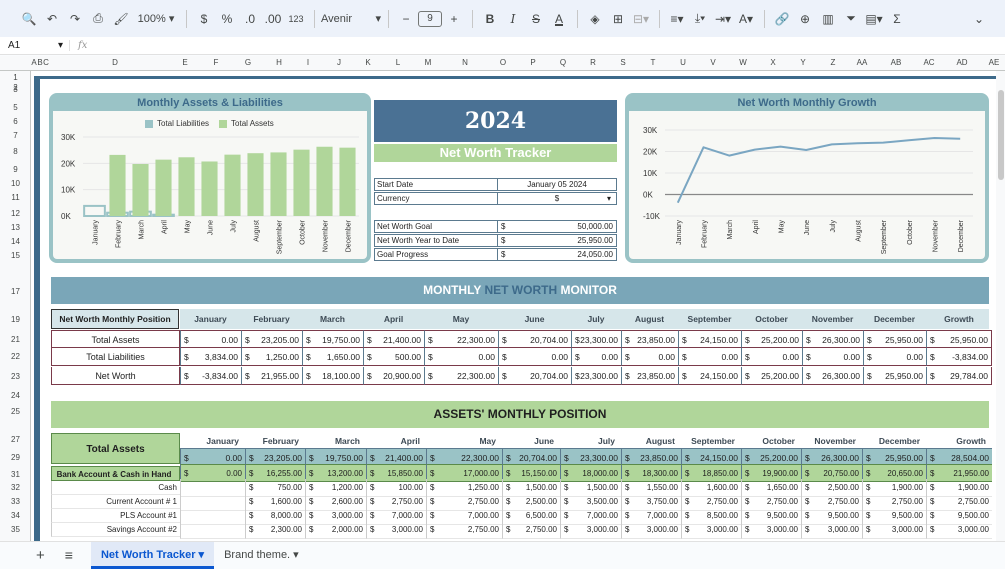 The height and width of the screenshot is (569, 1005). What do you see at coordinates (351, 19) in the screenshot?
I see `font-select: Avenir ▾` at bounding box center [351, 19].